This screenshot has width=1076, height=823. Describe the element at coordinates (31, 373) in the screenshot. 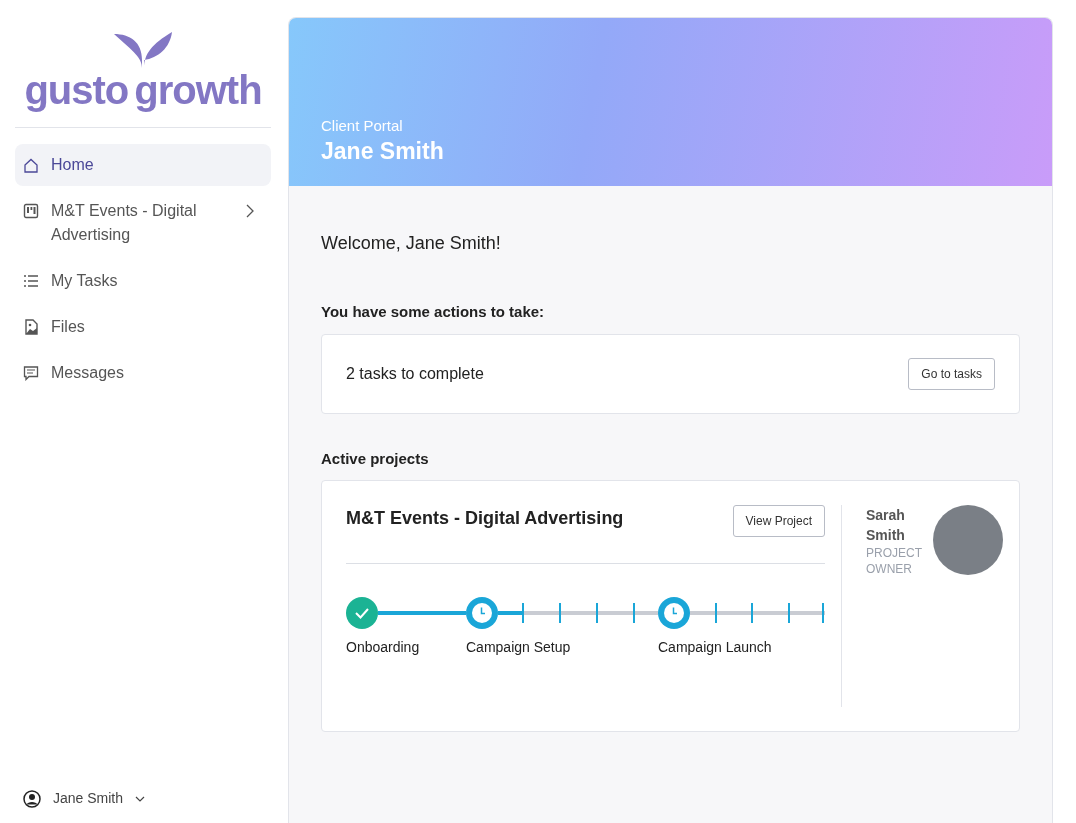

I see `message-icon` at that location.